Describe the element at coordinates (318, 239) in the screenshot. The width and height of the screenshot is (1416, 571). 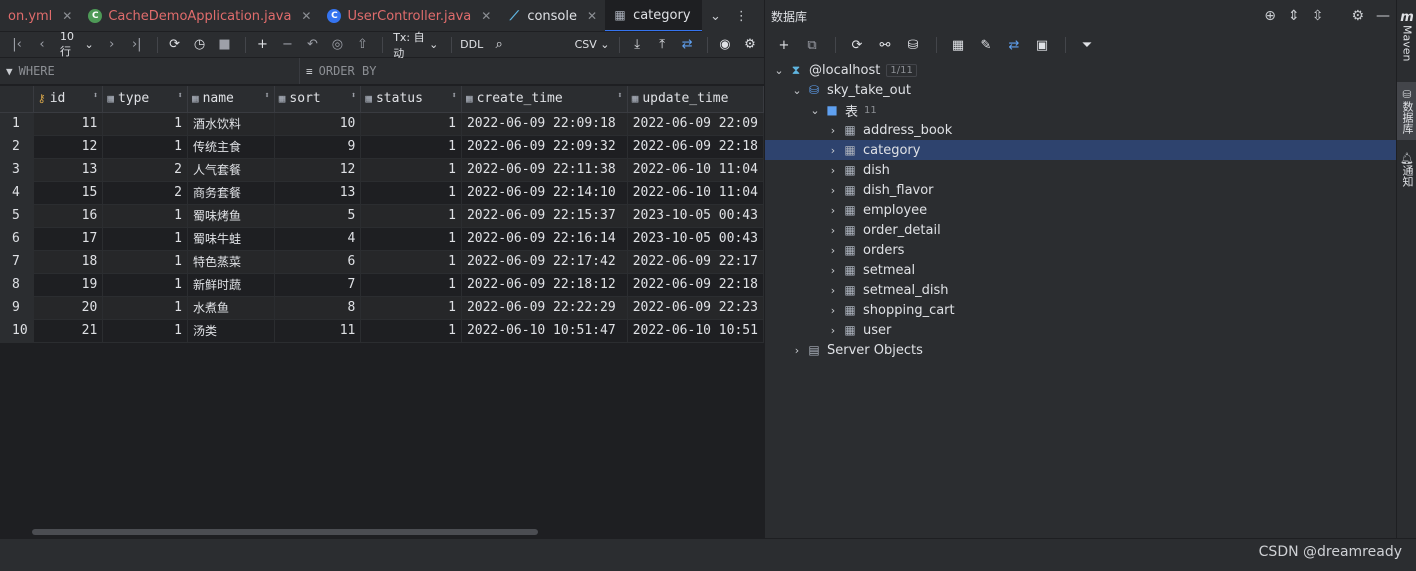
I see `cell-sort: 4` at that location.